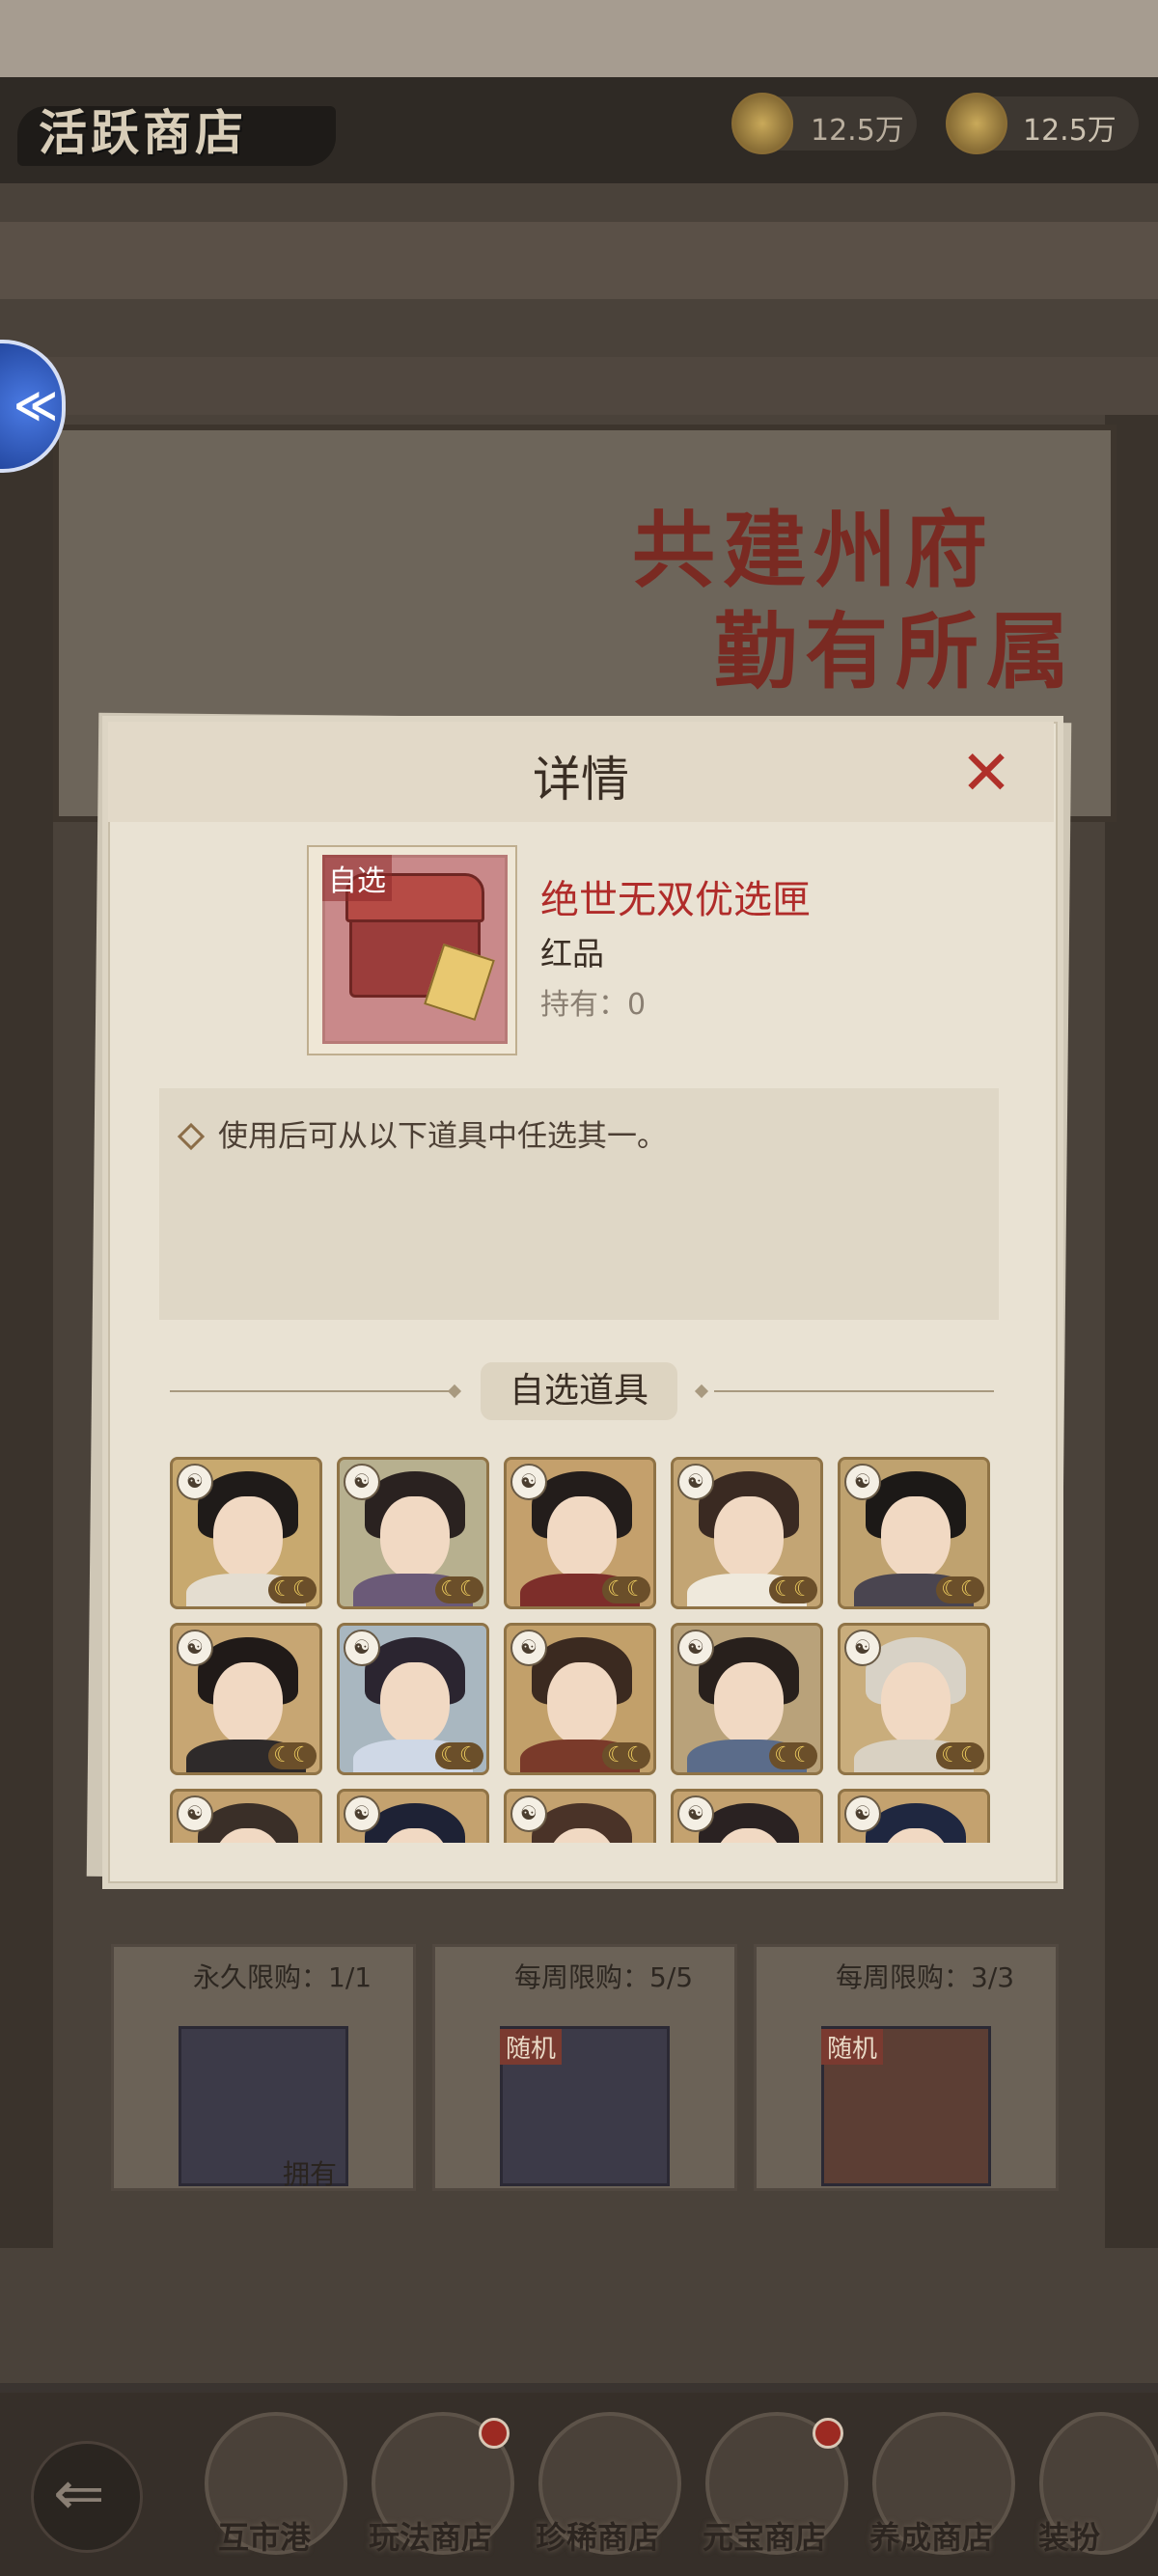  Describe the element at coordinates (931, 2538) in the screenshot. I see `nav-label-yangcheng: 养成商店` at that location.